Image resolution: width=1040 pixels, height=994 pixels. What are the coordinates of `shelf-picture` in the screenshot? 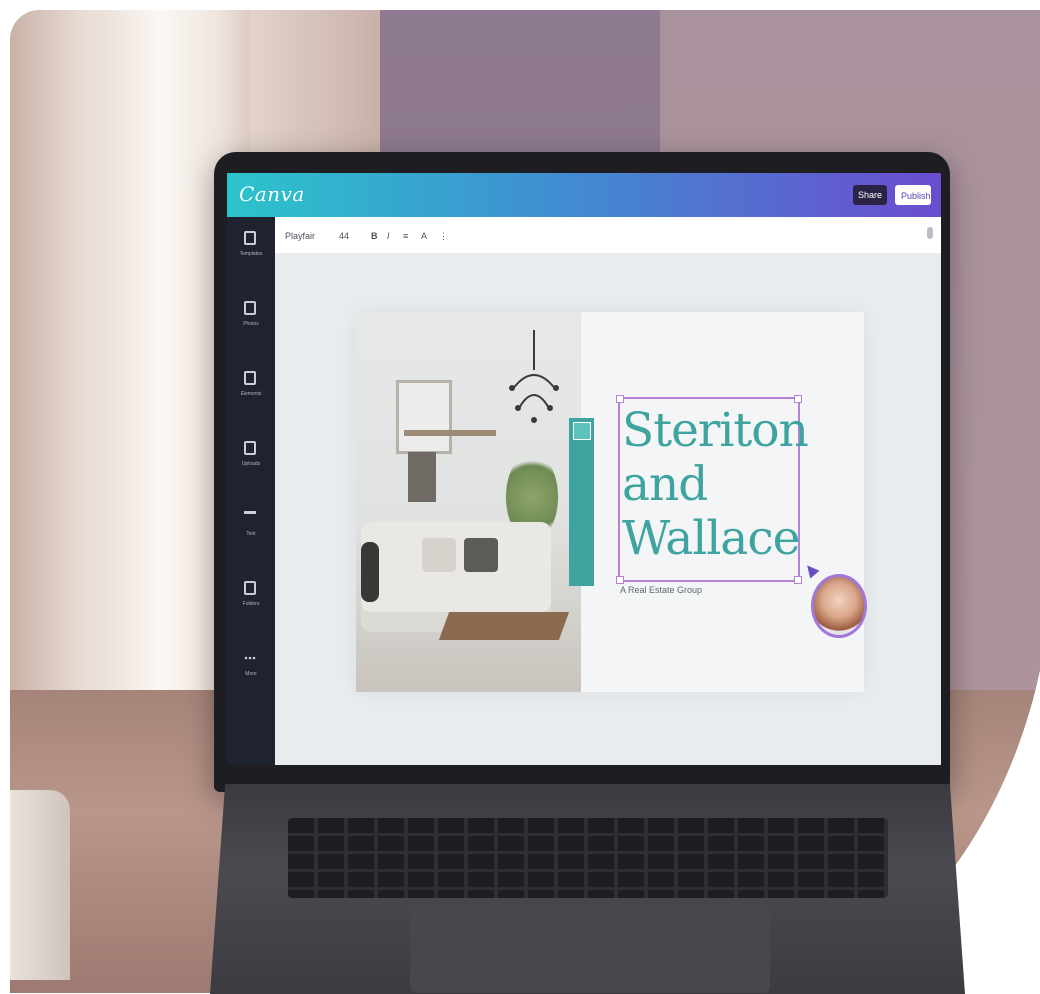 It's located at (422, 477).